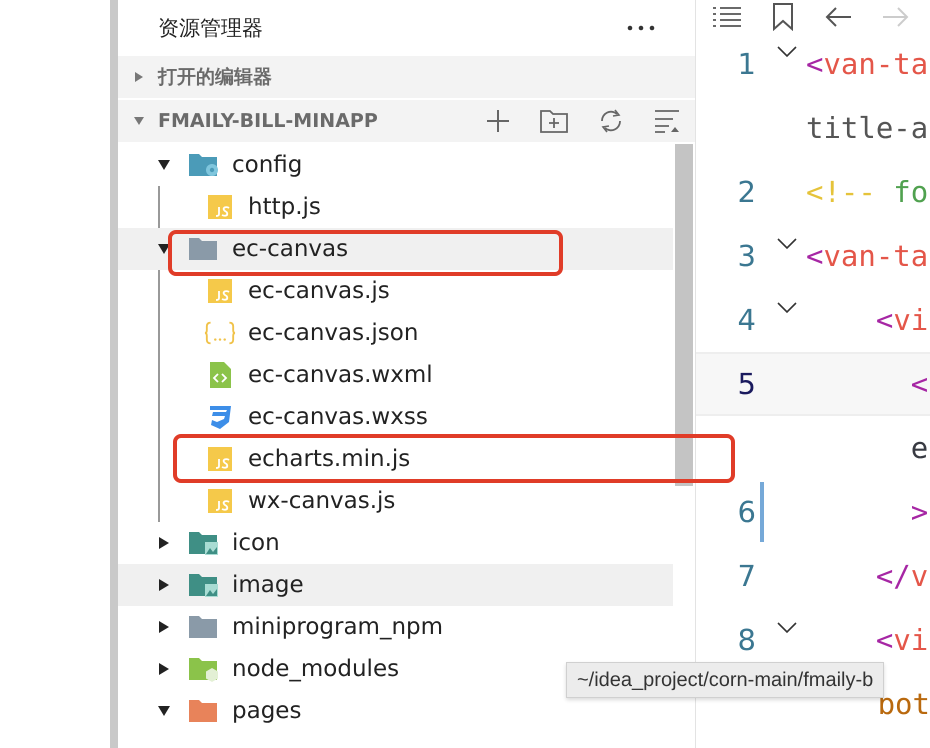 The image size is (930, 748). I want to click on code-line: </v, so click(901, 576).